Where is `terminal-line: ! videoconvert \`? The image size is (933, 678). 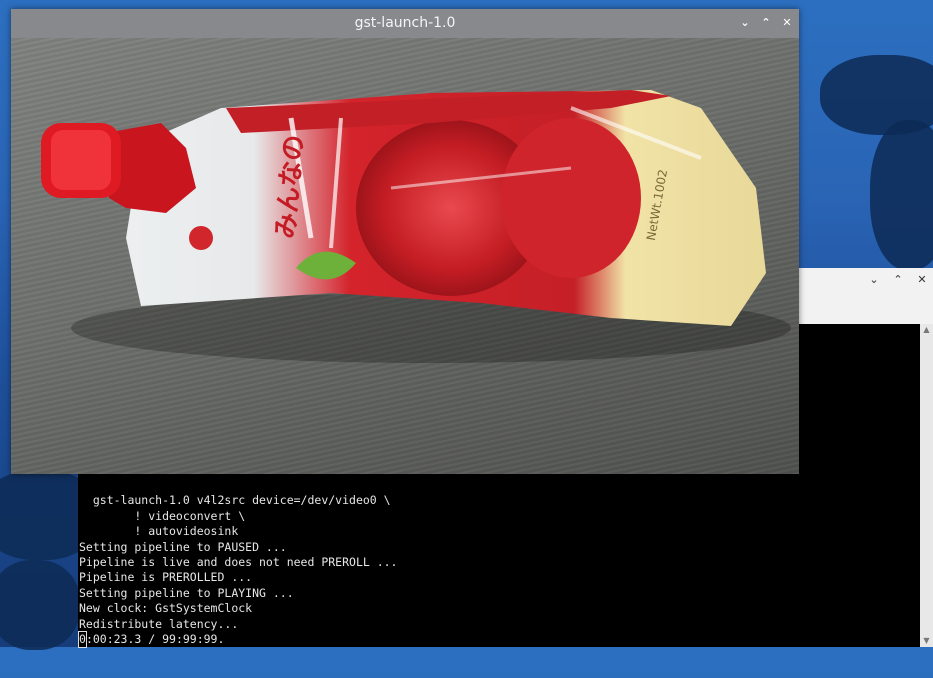
terminal-line: ! videoconvert \ is located at coordinates (162, 515).